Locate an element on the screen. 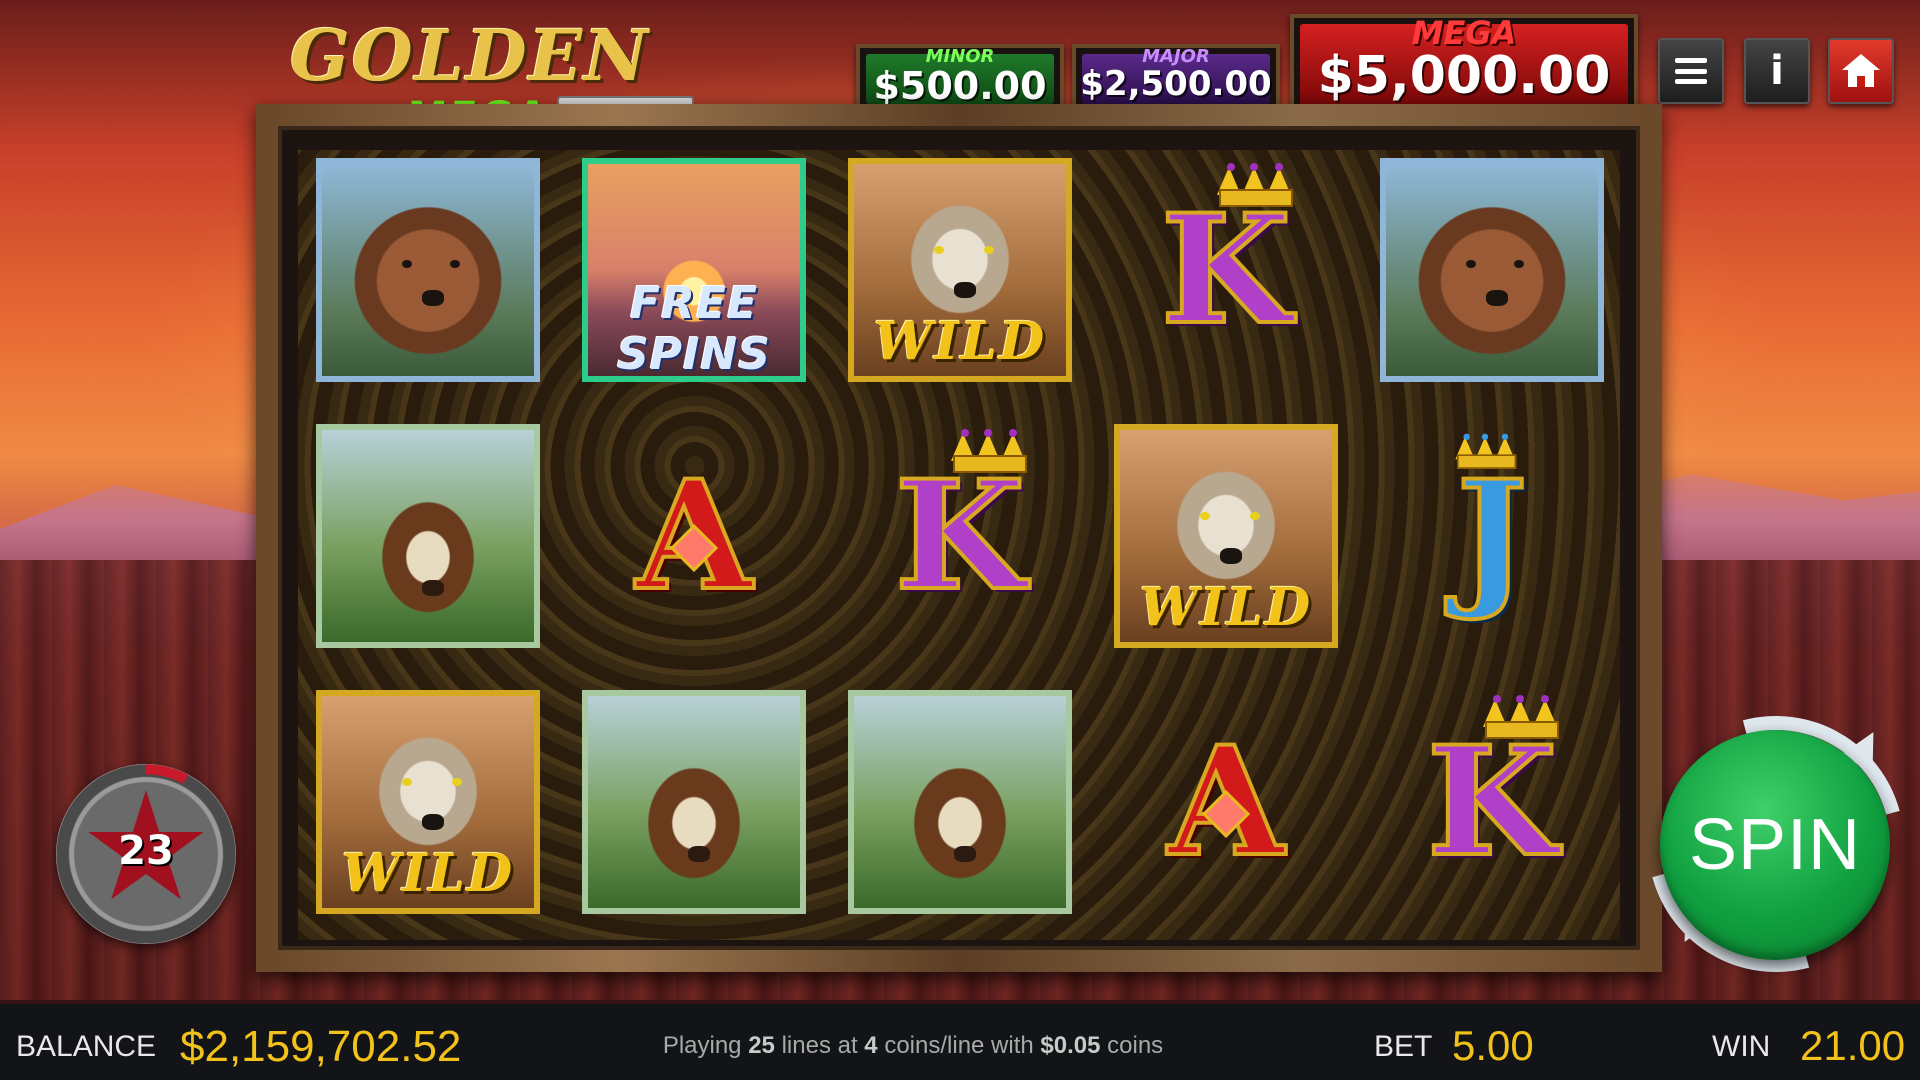 The width and height of the screenshot is (1920, 1080). home-icon is located at coordinates (1861, 71).